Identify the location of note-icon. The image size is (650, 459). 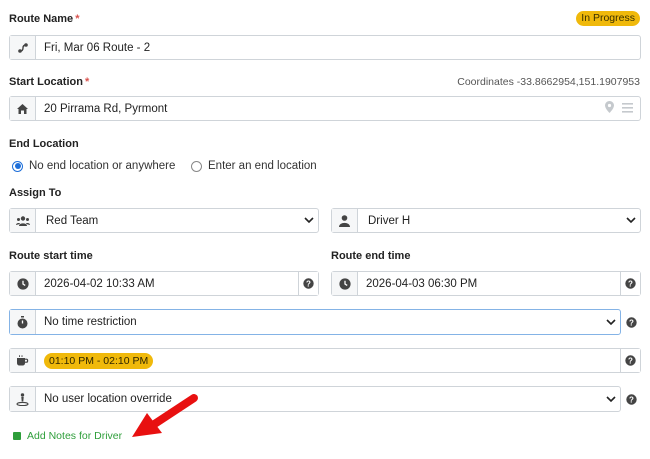
(17, 436).